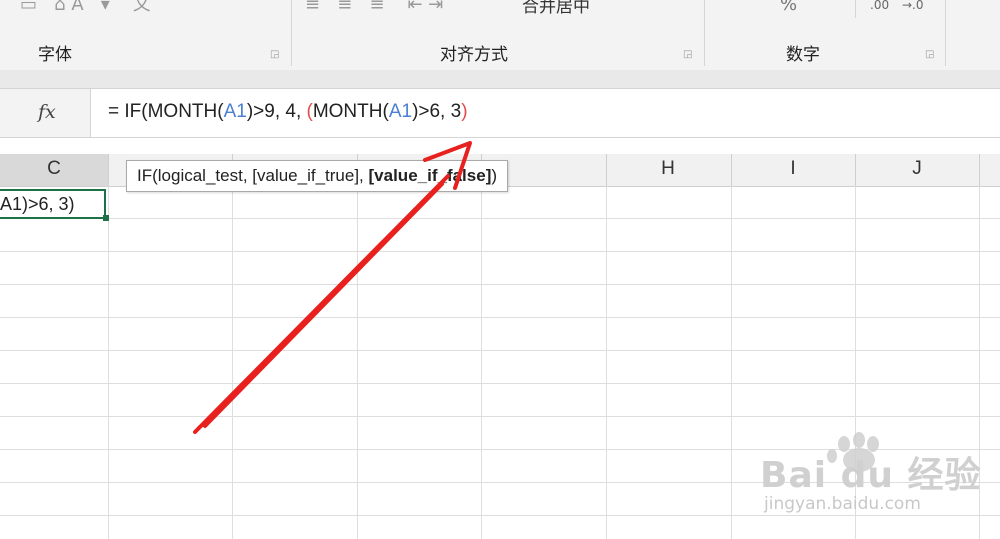  I want to click on decrease-decimal-button: →.0, so click(913, 6).